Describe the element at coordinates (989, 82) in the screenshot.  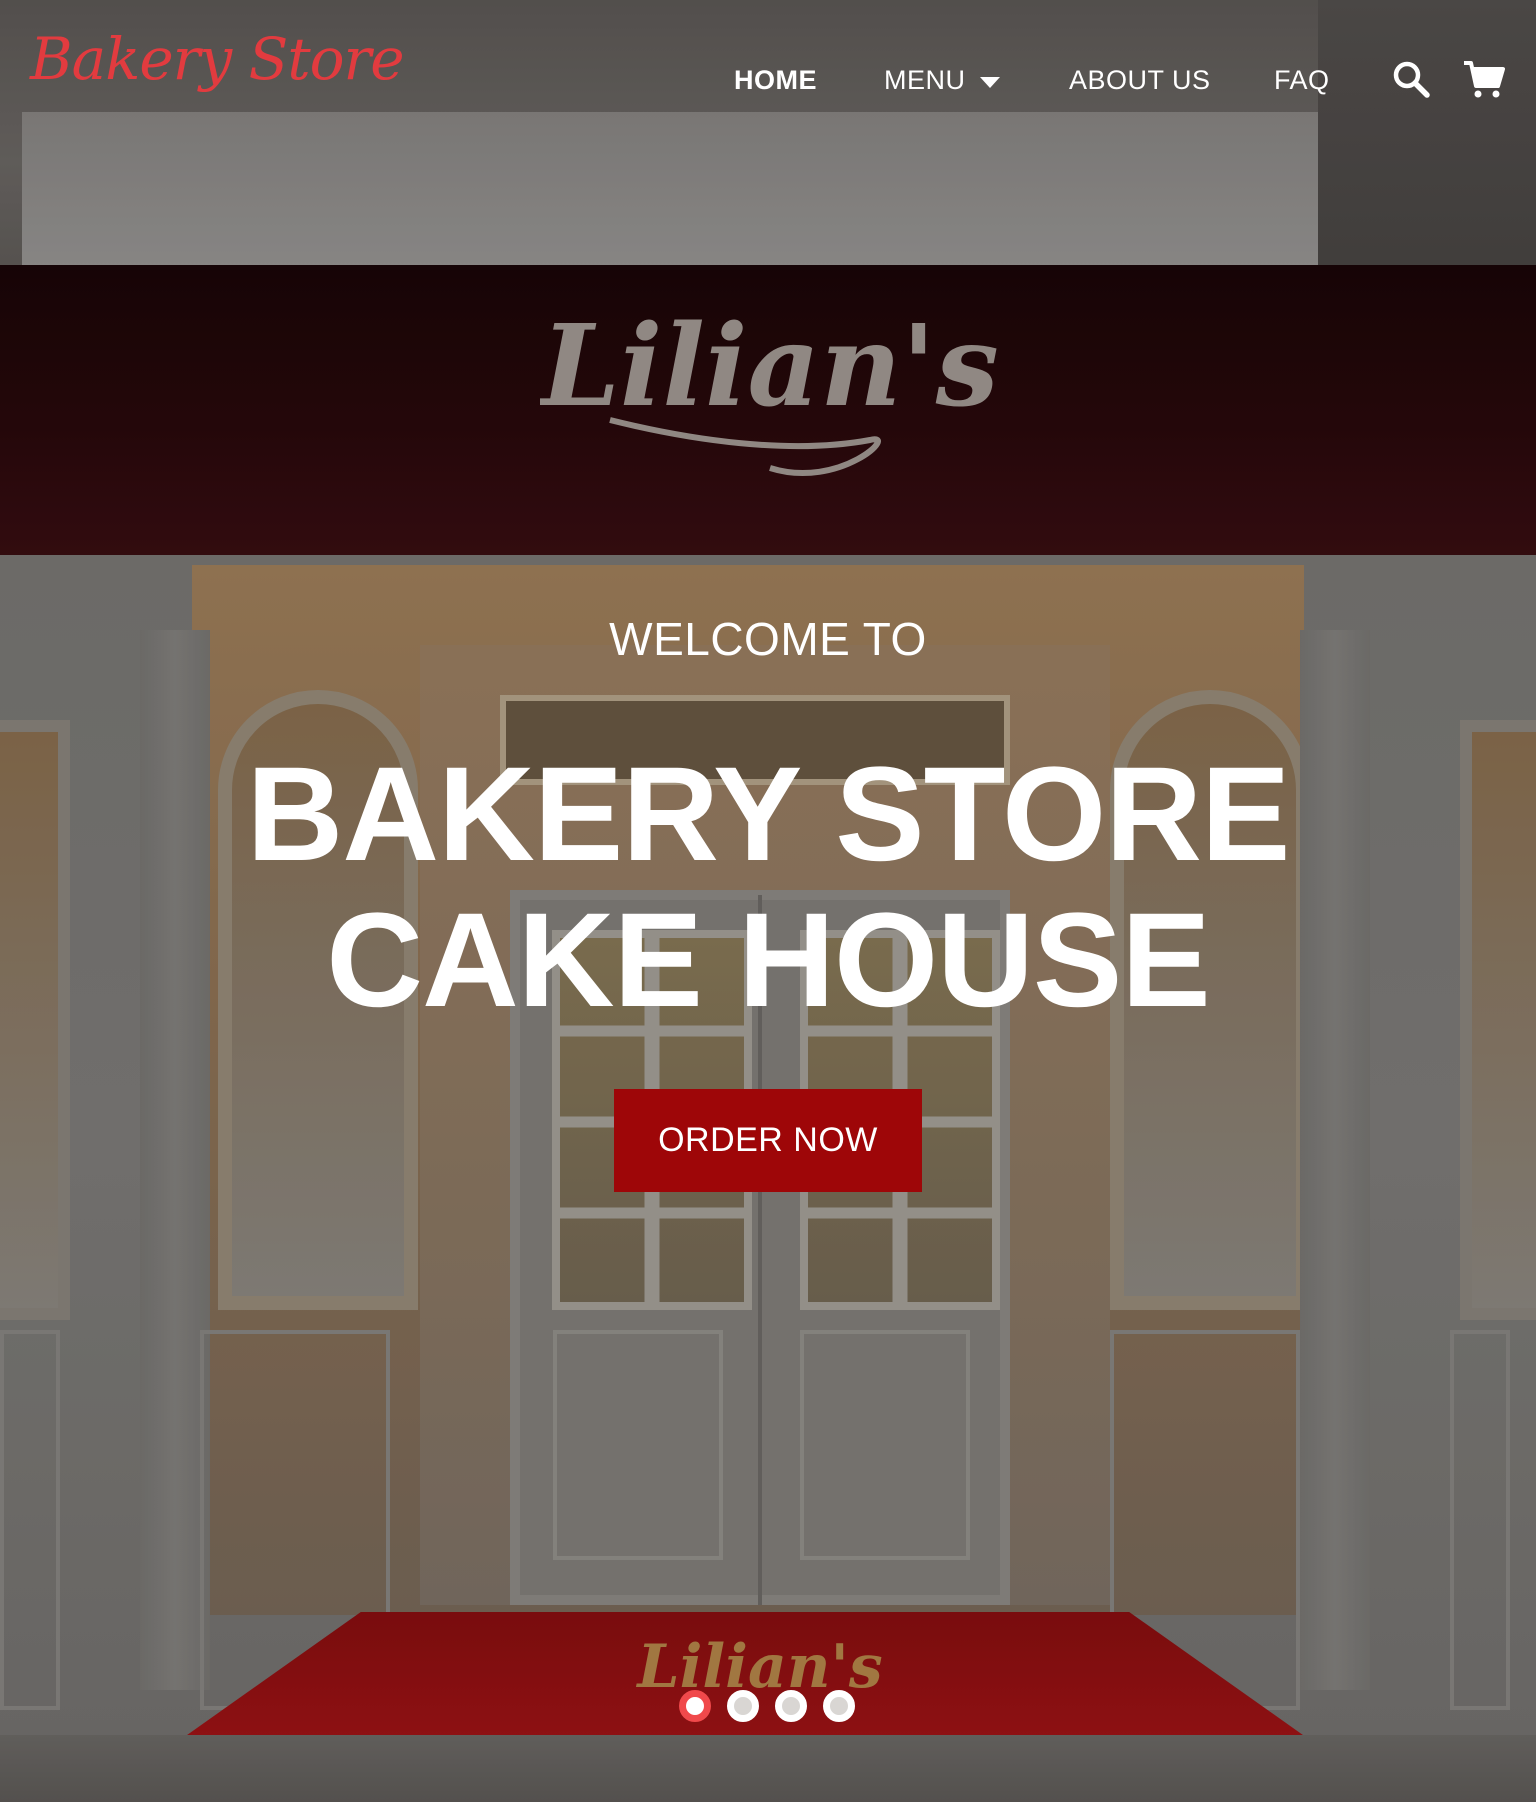
I see `caret-down-icon` at that location.